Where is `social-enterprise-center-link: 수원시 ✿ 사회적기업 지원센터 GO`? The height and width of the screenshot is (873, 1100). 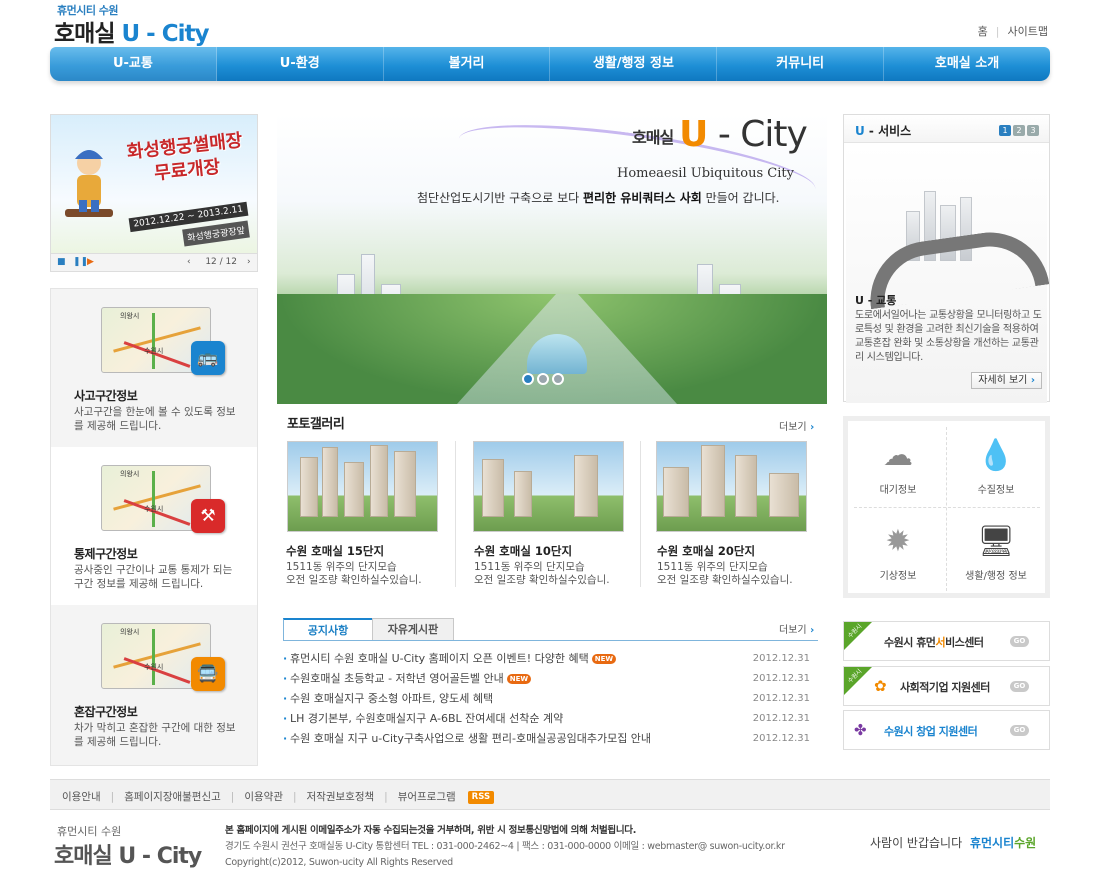 social-enterprise-center-link: 수원시 ✿ 사회적기업 지원센터 GO is located at coordinates (946, 686).